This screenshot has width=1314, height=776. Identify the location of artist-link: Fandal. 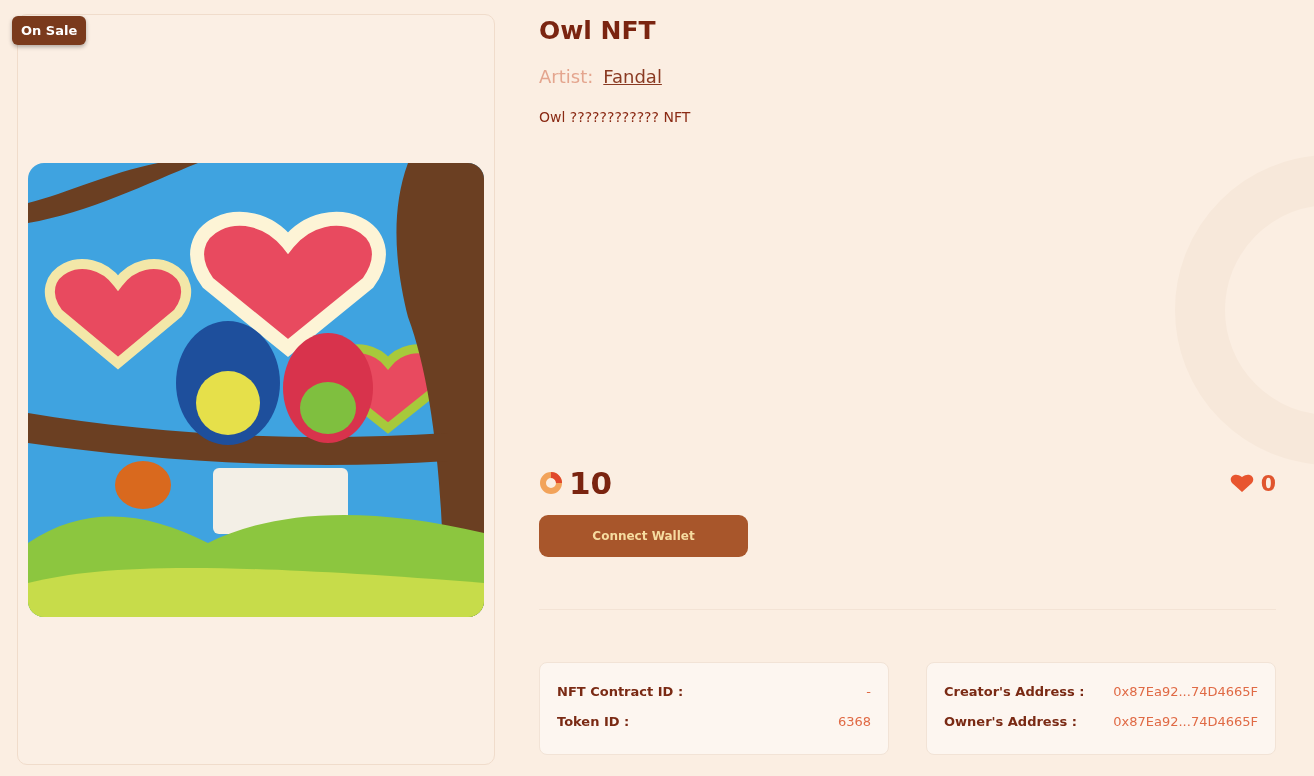
(632, 76).